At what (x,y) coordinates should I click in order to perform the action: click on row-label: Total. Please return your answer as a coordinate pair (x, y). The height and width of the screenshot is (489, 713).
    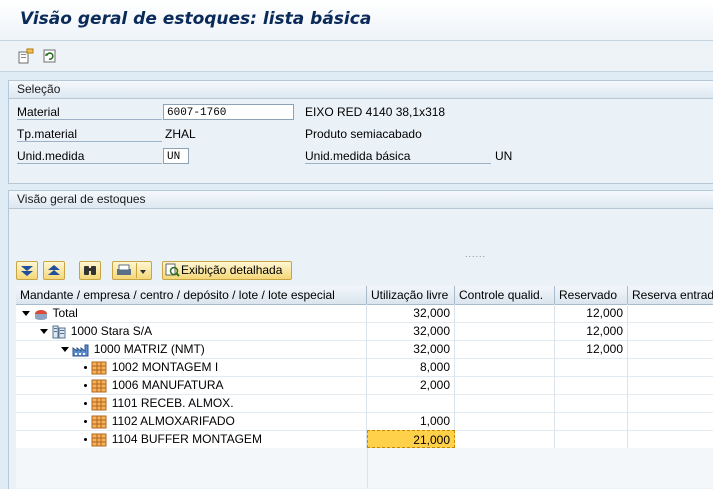
    Looking at the image, I should click on (65, 313).